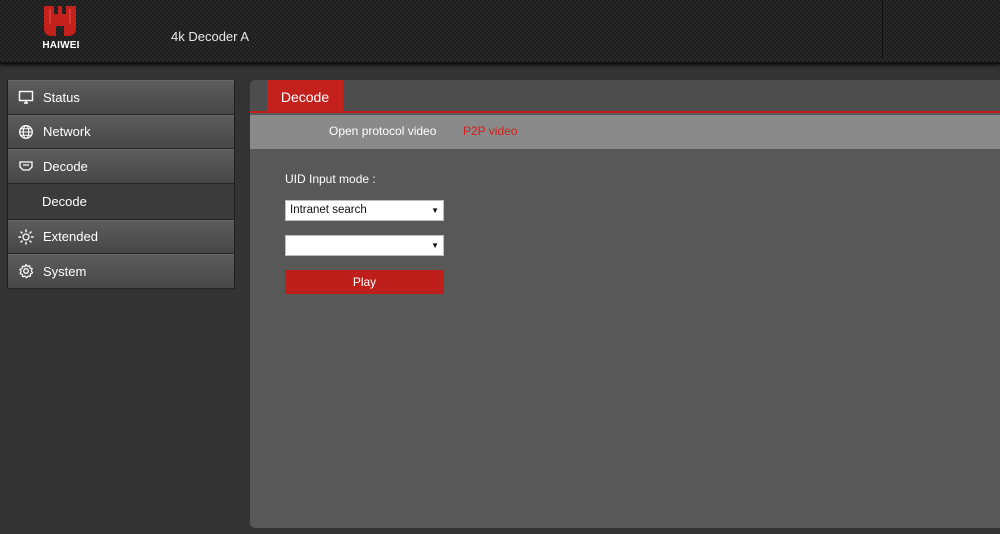  Describe the element at coordinates (330, 179) in the screenshot. I see `uid-input-mode-label: UID Input mode :` at that location.